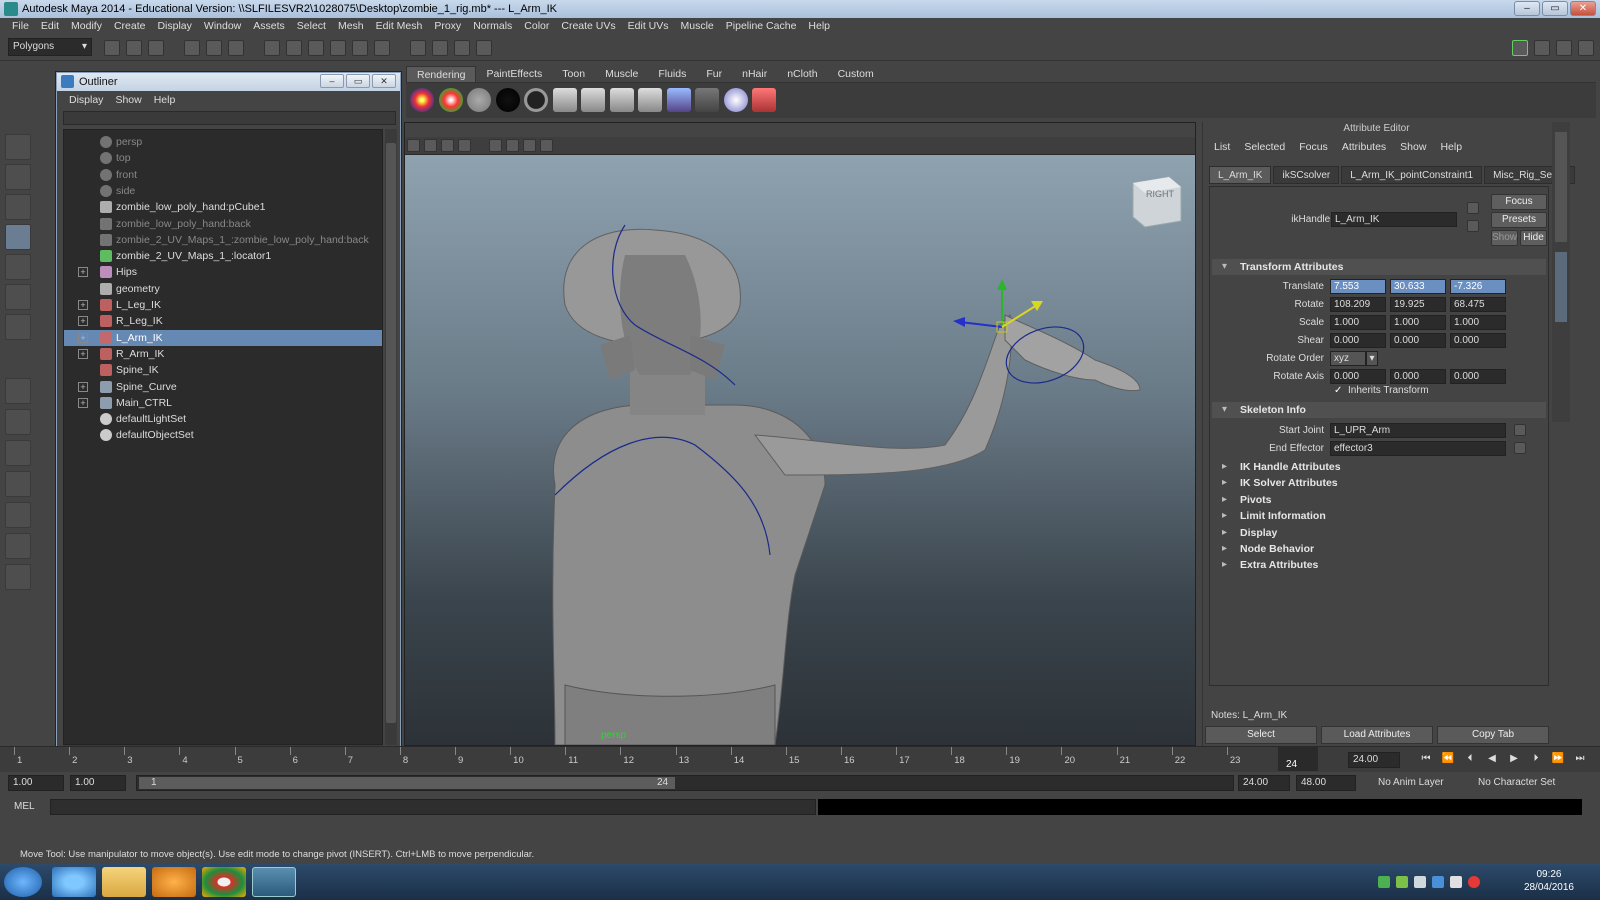 This screenshot has width=1600, height=900. Describe the element at coordinates (1240, 175) in the screenshot. I see `attr-tab-l-arm-ik: L_Arm_IK` at that location.